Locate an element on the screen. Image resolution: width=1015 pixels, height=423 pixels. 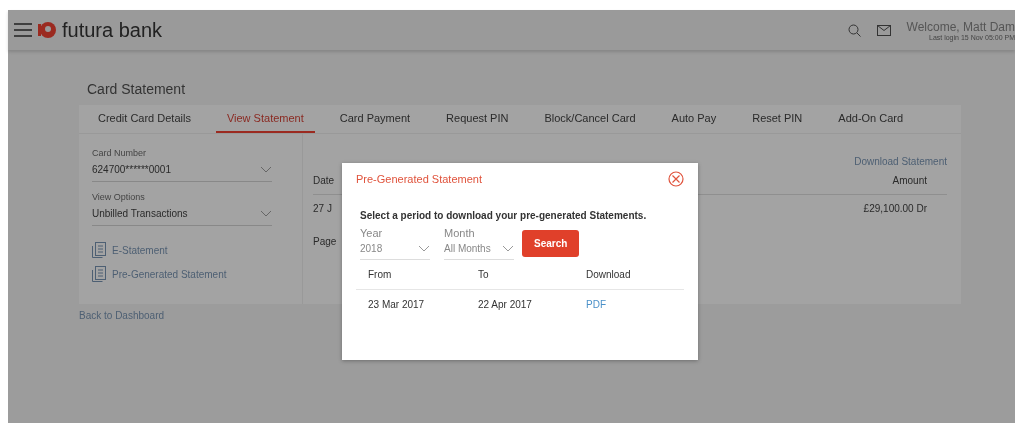
search-button: Search is located at coordinates (551, 243).